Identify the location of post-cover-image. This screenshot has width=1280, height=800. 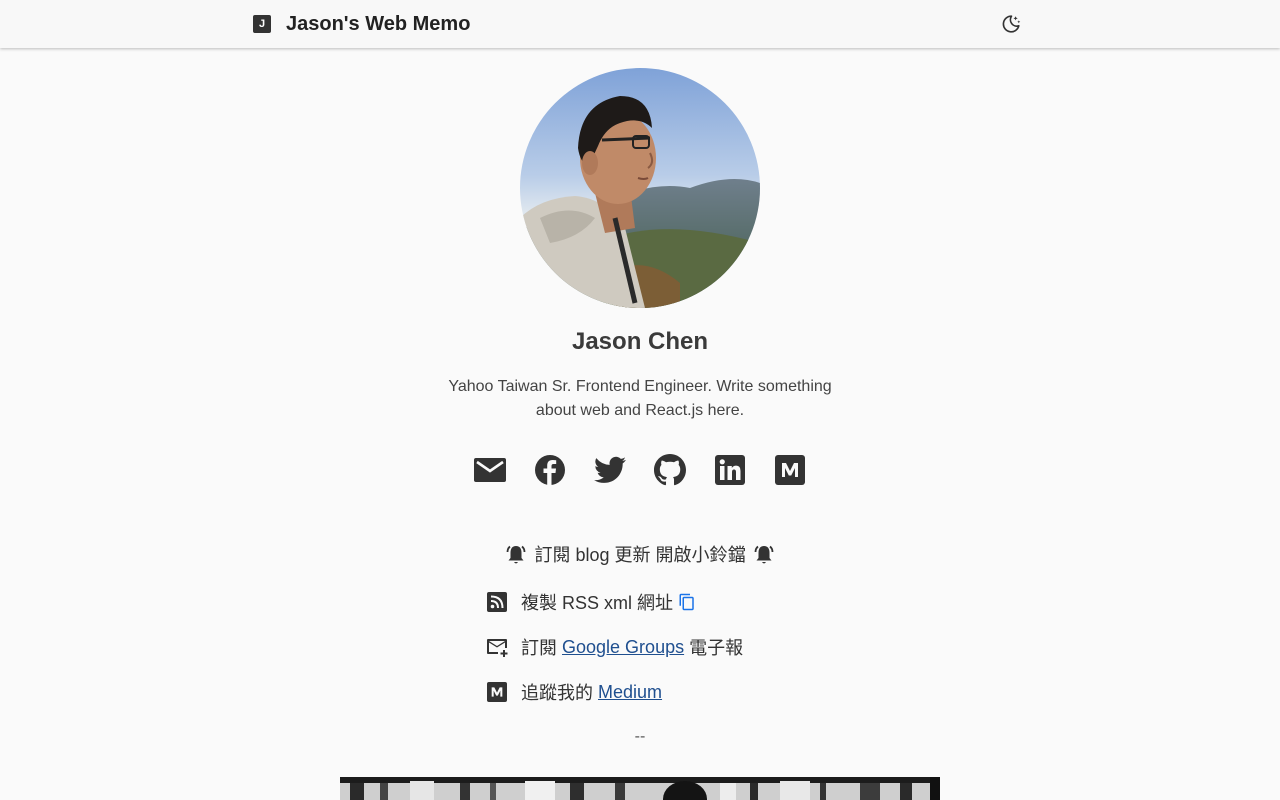
(640, 788).